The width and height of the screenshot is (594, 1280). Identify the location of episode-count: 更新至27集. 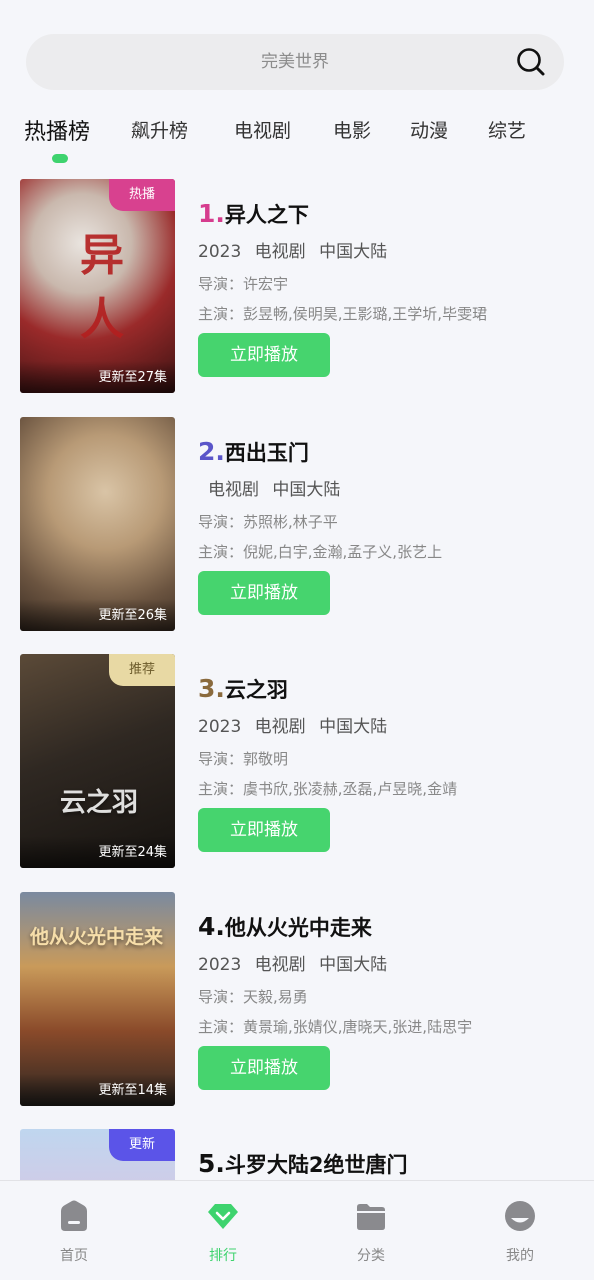
(97, 377).